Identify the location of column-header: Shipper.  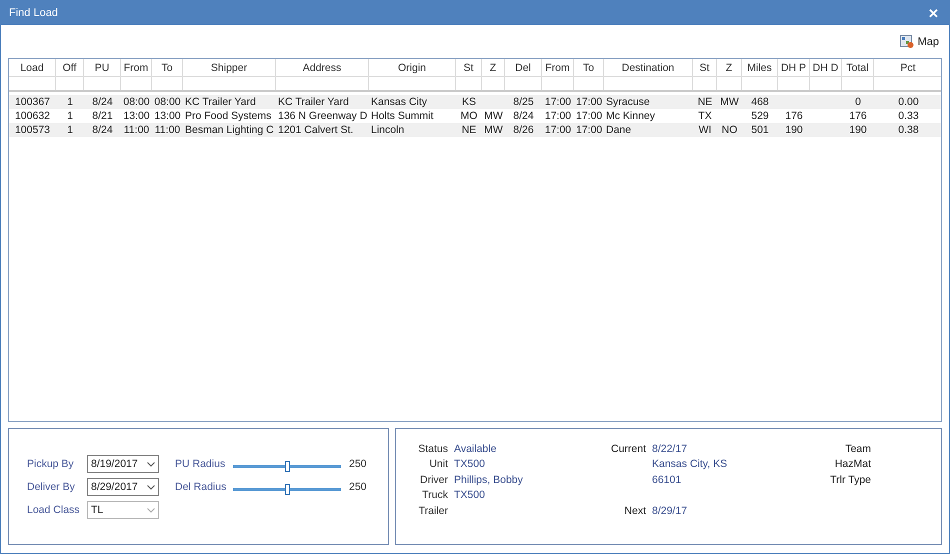
(229, 68).